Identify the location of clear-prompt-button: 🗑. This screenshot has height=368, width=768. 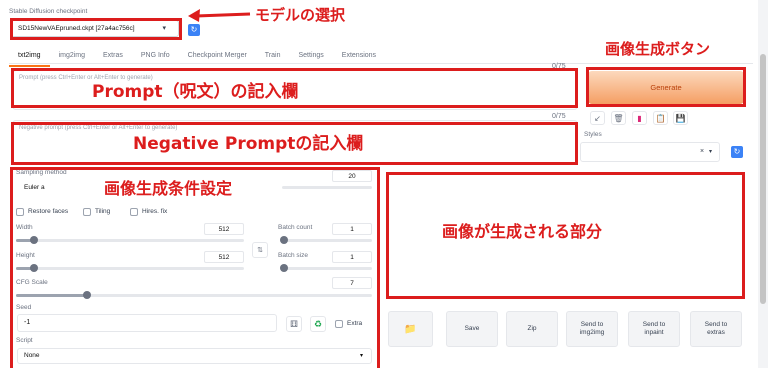
(618, 118).